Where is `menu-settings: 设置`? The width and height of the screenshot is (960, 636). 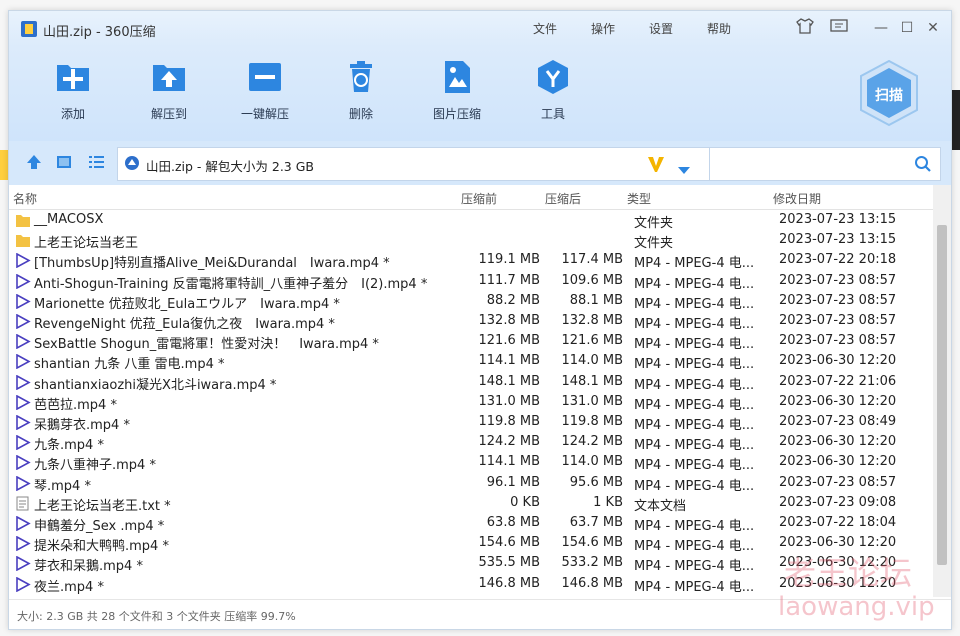
menu-settings: 设置 is located at coordinates (661, 28).